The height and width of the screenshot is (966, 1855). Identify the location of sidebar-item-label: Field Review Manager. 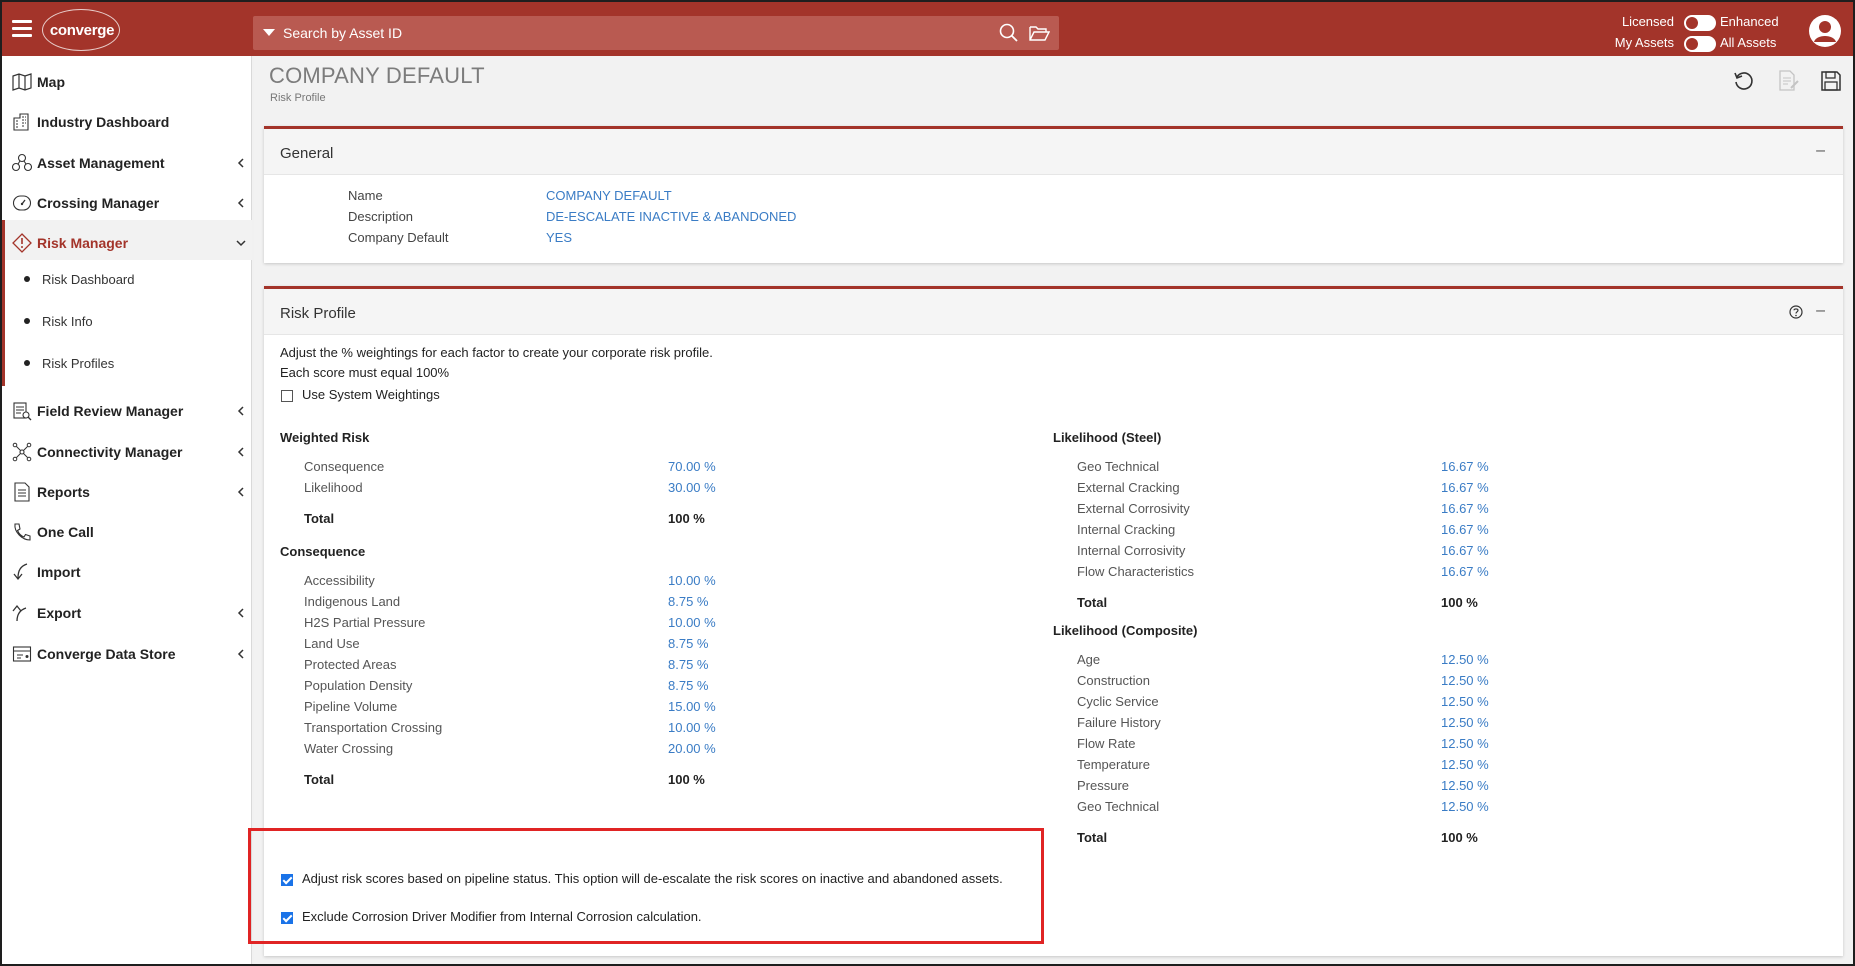
(110, 411).